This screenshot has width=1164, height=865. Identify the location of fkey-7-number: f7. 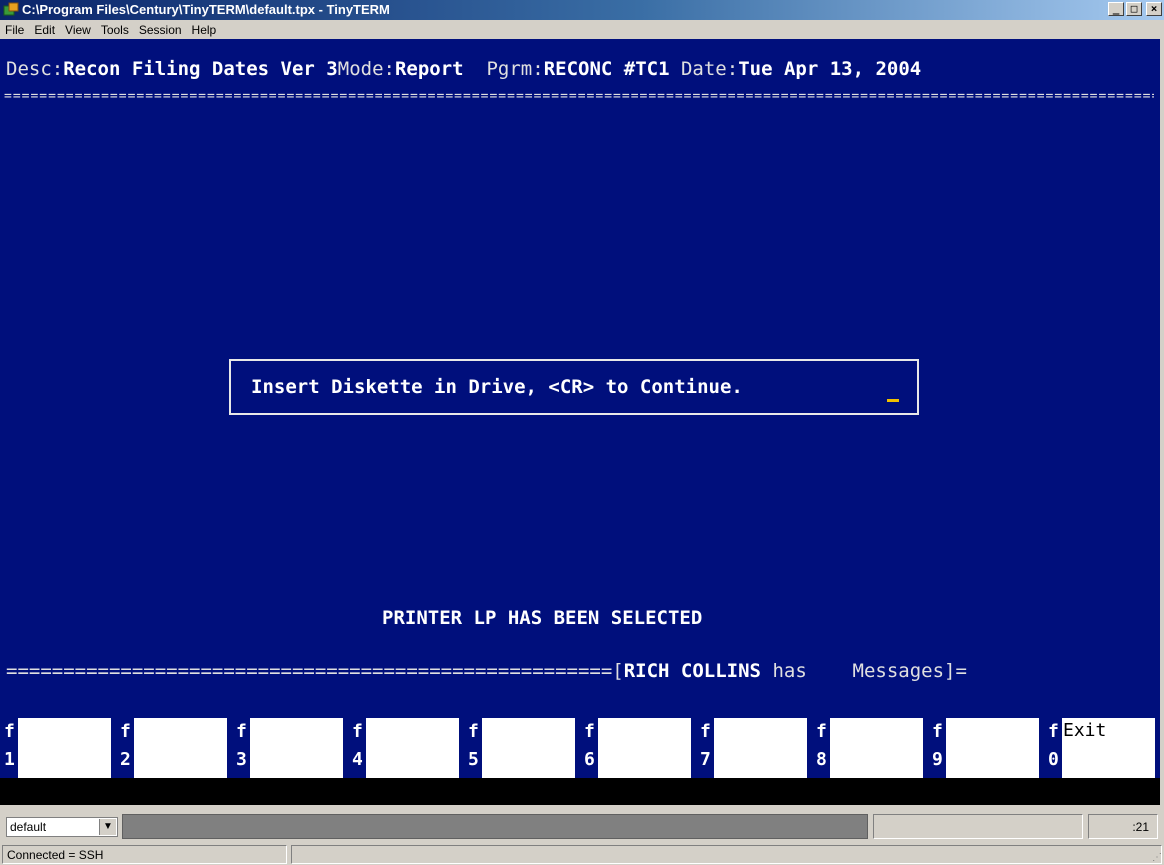
(705, 745).